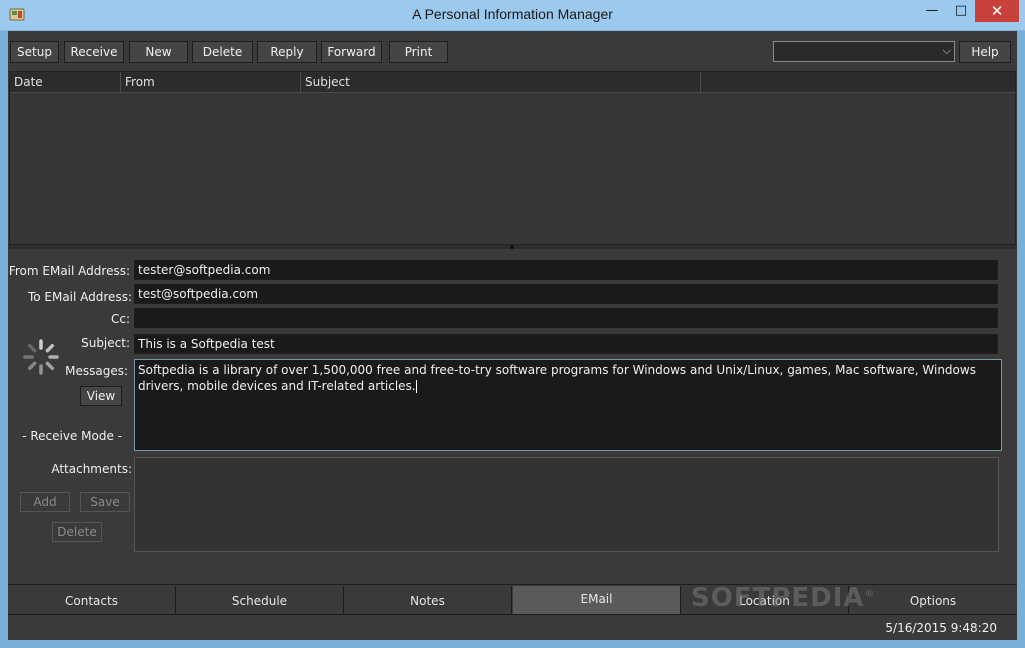 The height and width of the screenshot is (648, 1025). I want to click on new-button: New, so click(158, 52).